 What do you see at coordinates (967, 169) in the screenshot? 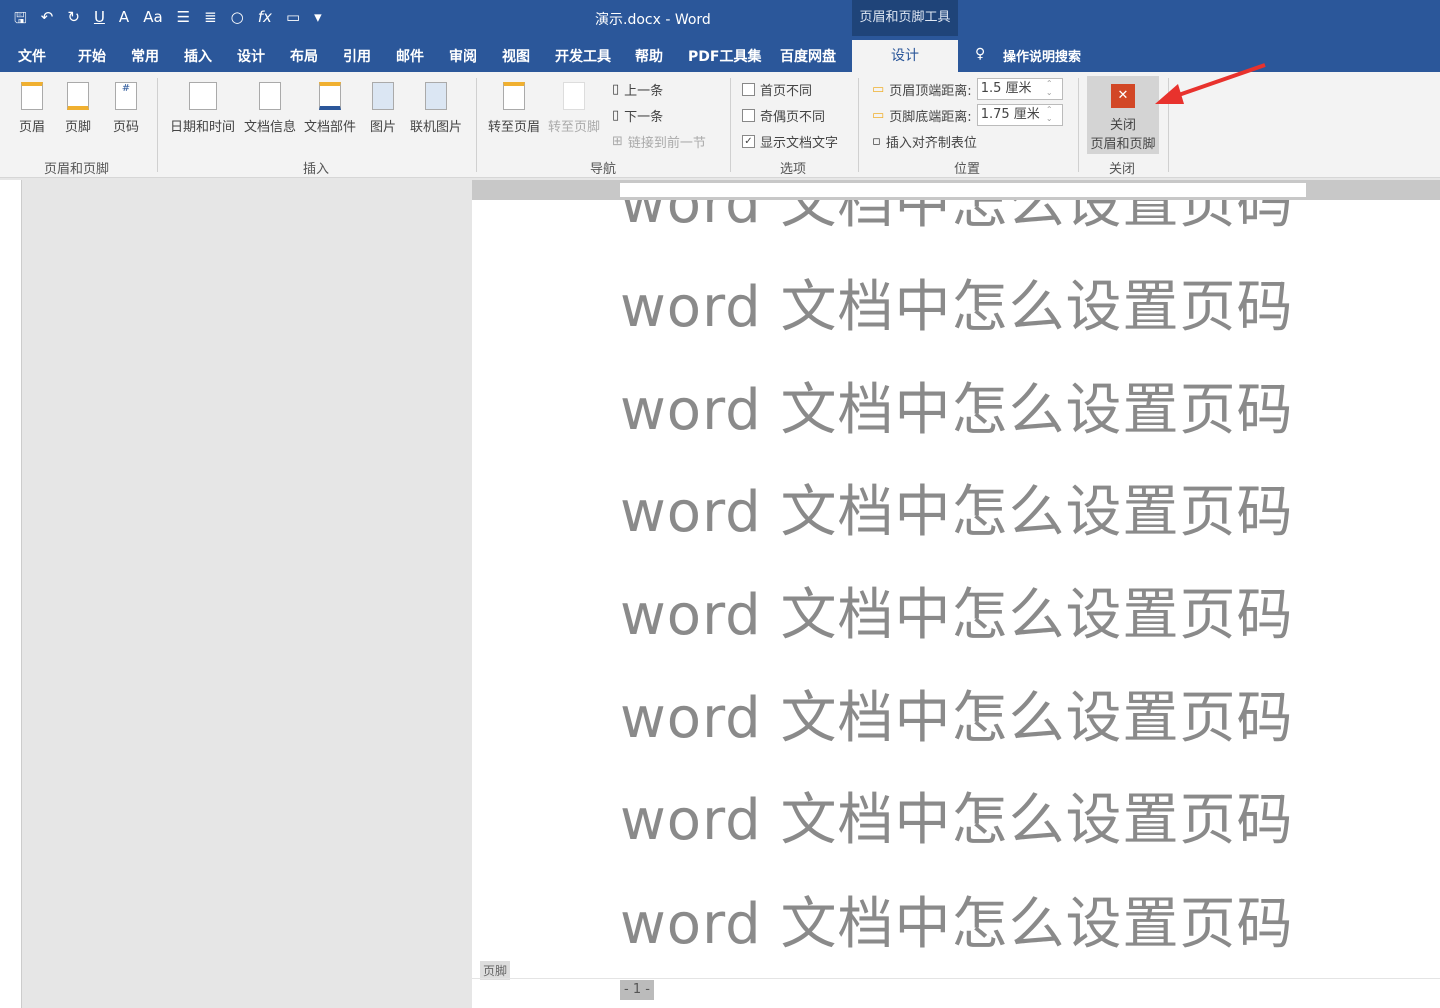
I see `group-position: 位置` at bounding box center [967, 169].